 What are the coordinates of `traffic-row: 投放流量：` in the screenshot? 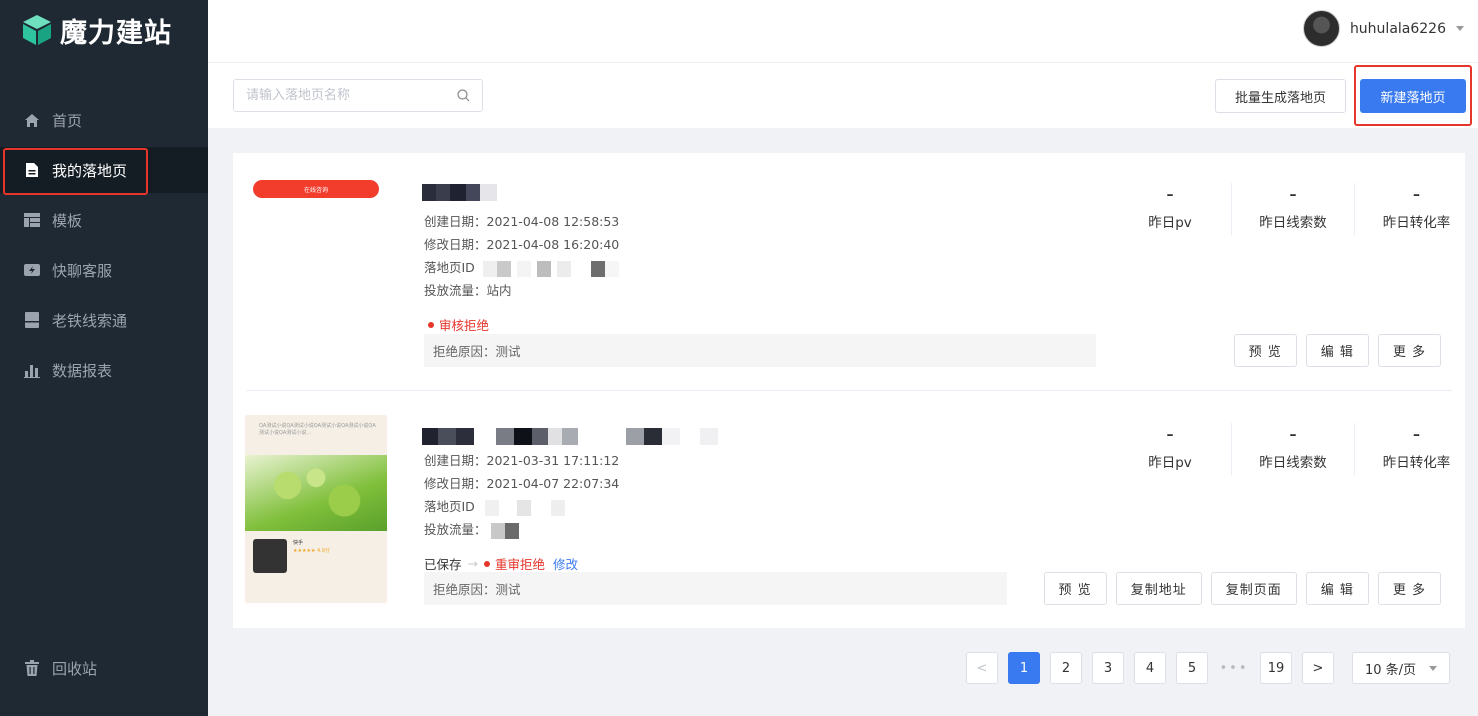 It's located at (521, 529).